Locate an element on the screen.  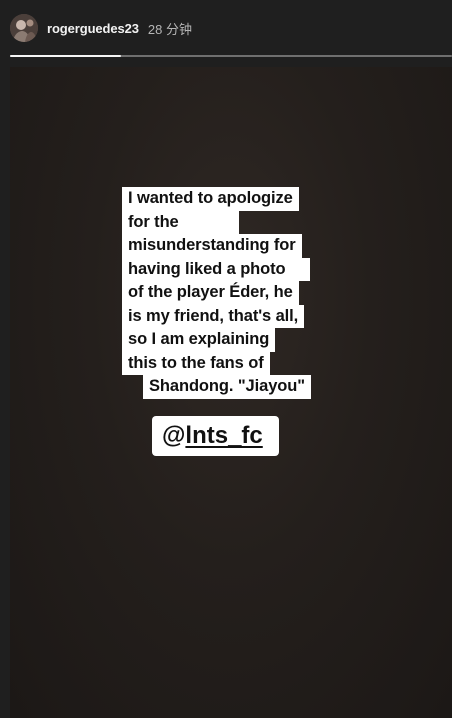
user-avatar-icon is located at coordinates (24, 28).